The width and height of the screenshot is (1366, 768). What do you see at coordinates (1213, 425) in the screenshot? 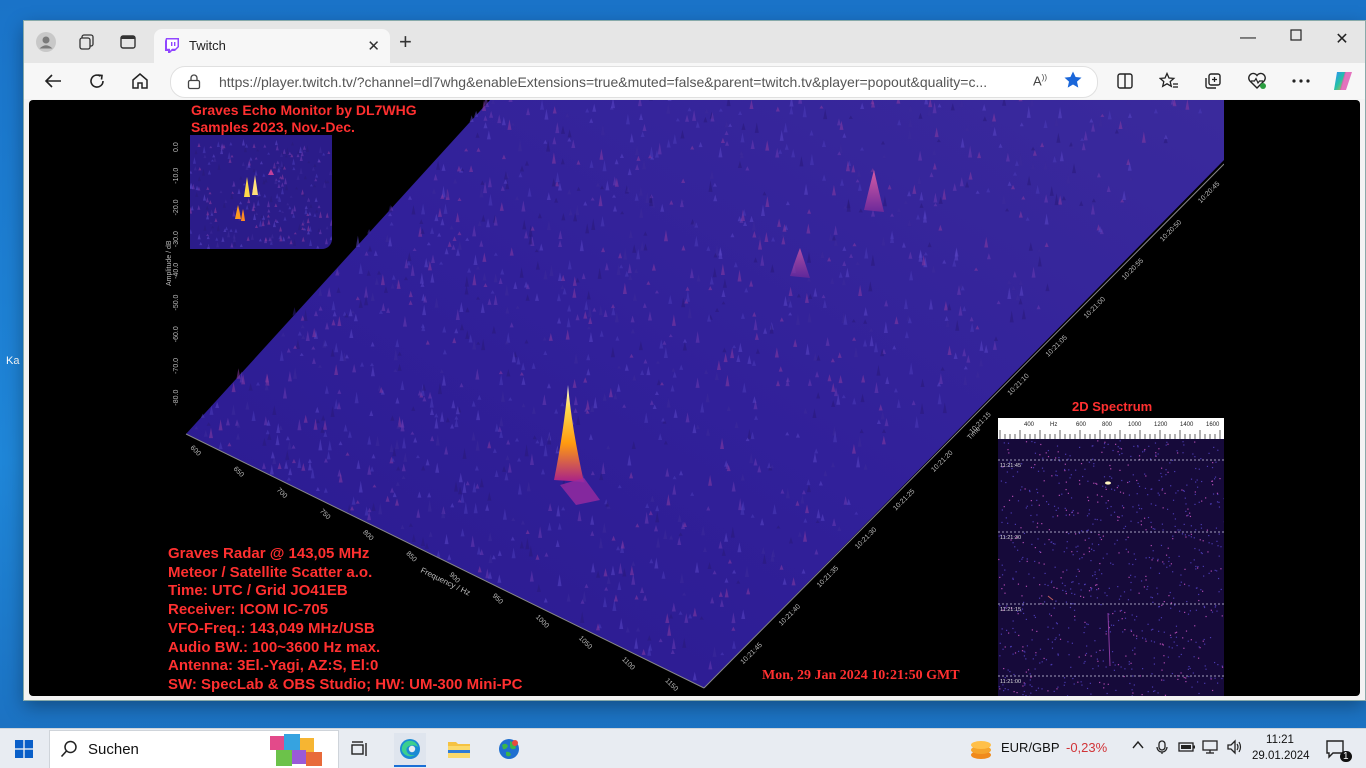
I see `spectrum-freq-tick-label: 1600` at bounding box center [1213, 425].